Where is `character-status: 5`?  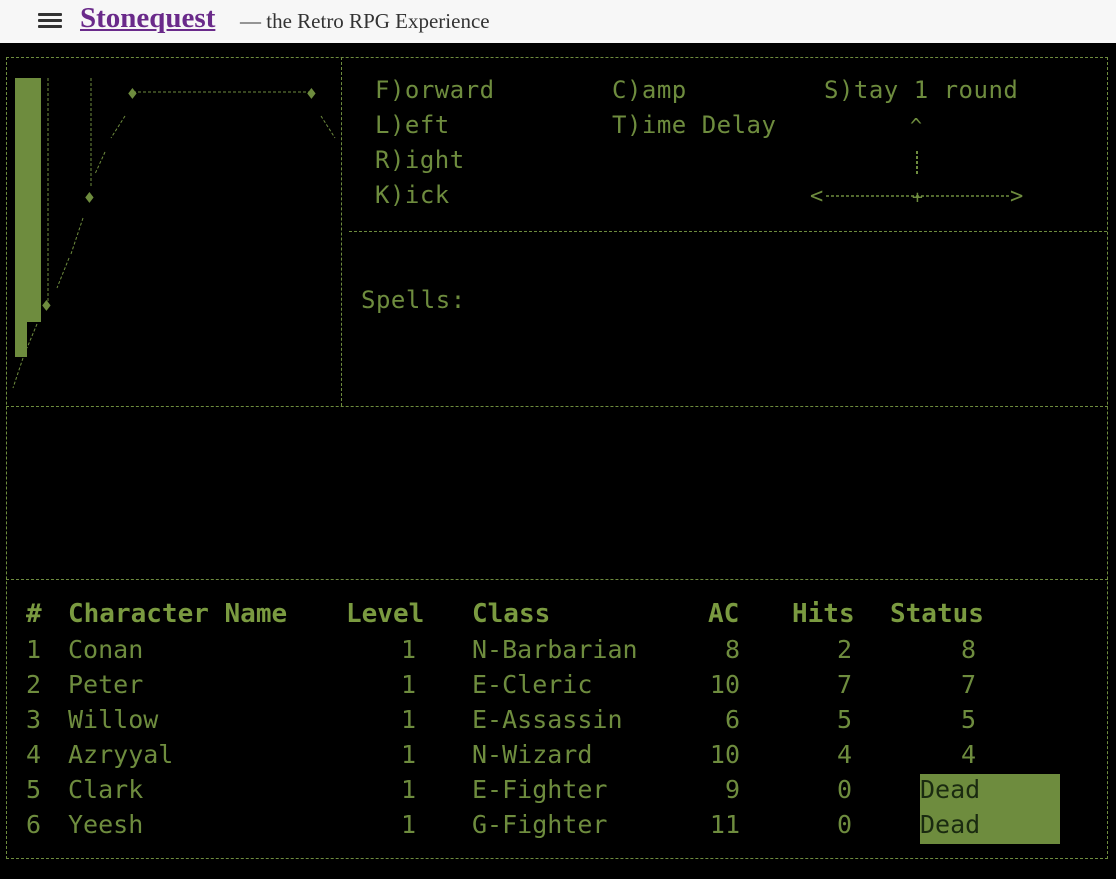
character-status: 5 is located at coordinates (968, 719).